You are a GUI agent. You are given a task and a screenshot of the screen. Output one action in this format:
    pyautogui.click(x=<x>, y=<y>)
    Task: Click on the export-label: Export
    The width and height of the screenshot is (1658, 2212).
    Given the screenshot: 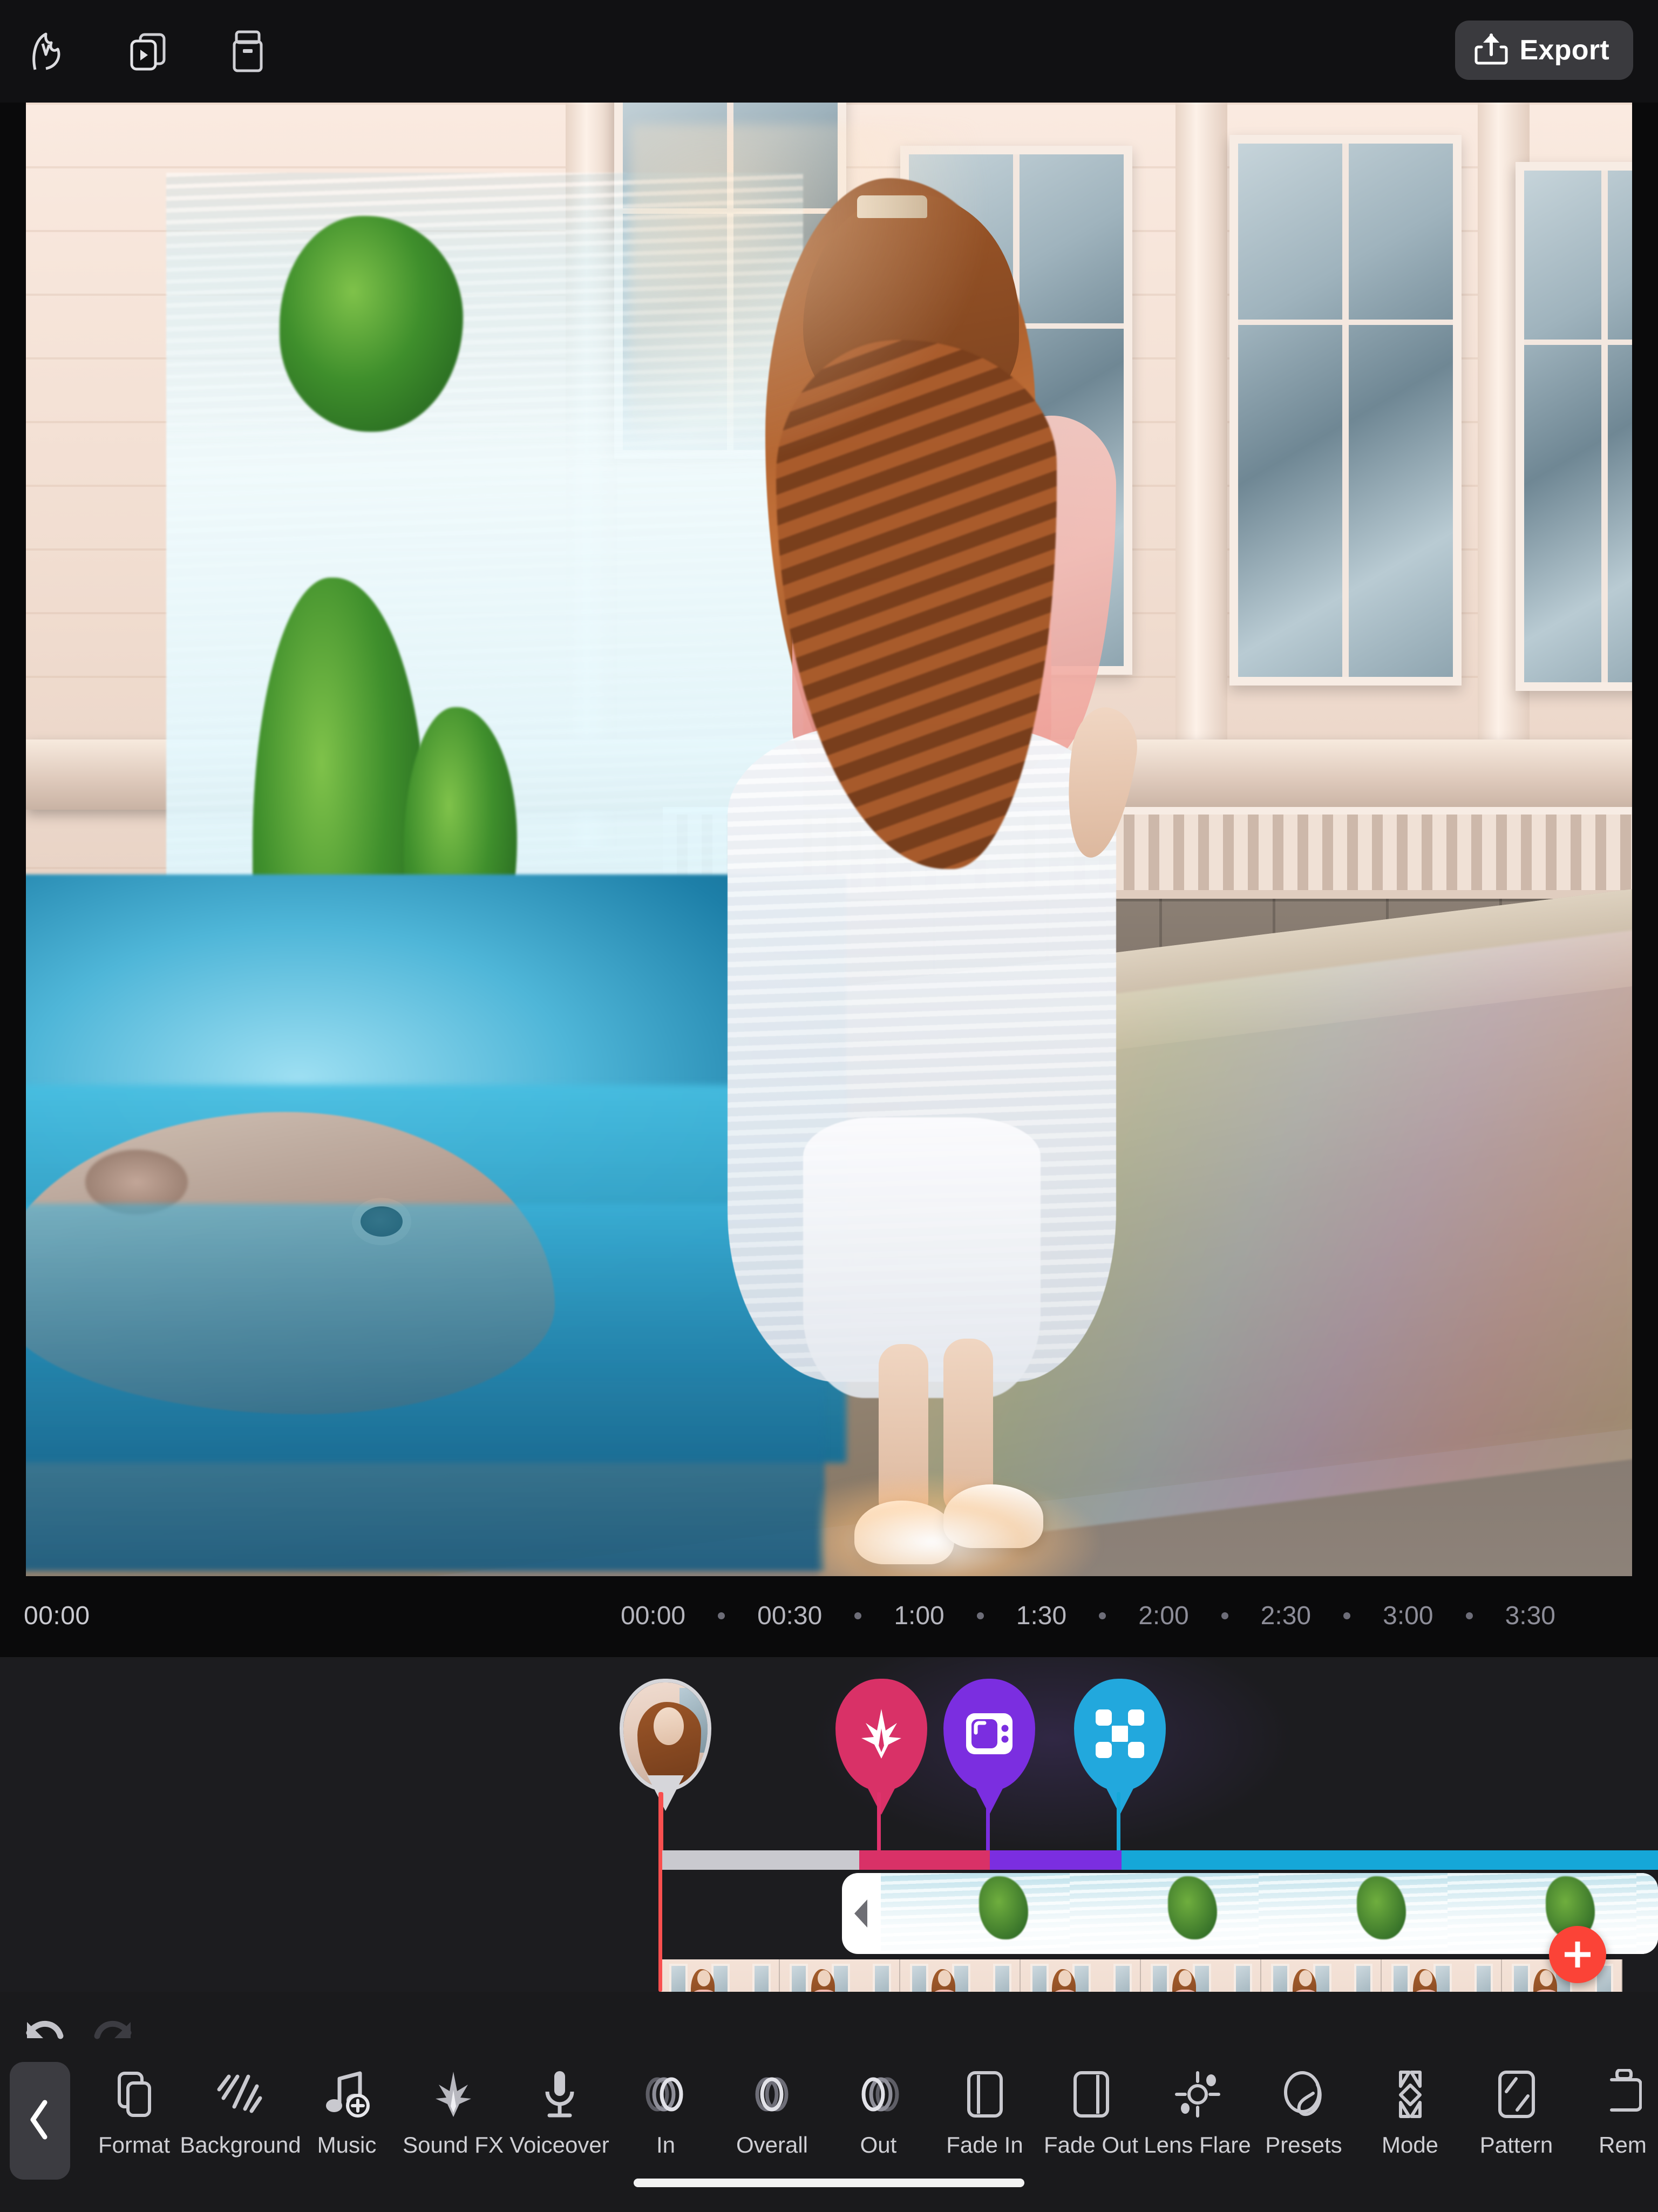 What is the action you would take?
    pyautogui.click(x=1564, y=50)
    